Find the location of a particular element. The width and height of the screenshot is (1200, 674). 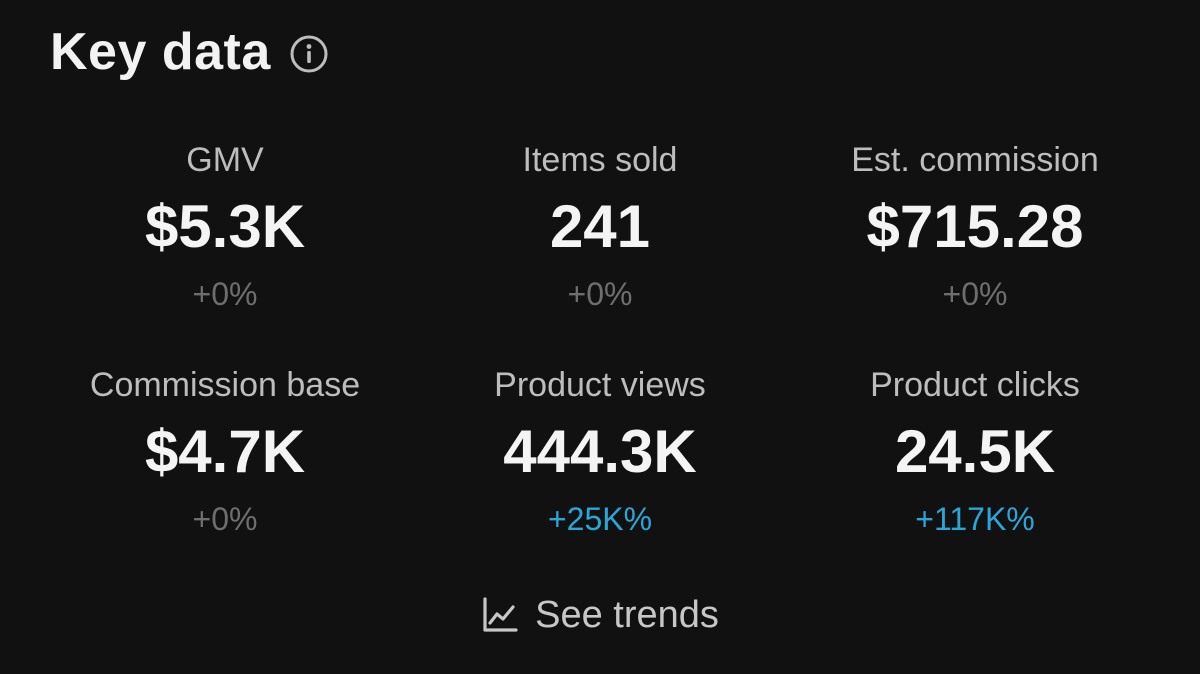

metric-value: $4.7K is located at coordinates (225, 451).